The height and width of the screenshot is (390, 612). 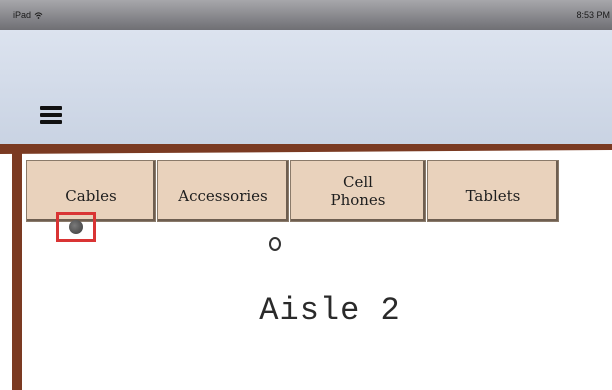 I want to click on status-time: 8:53 PM, so click(x=593, y=15).